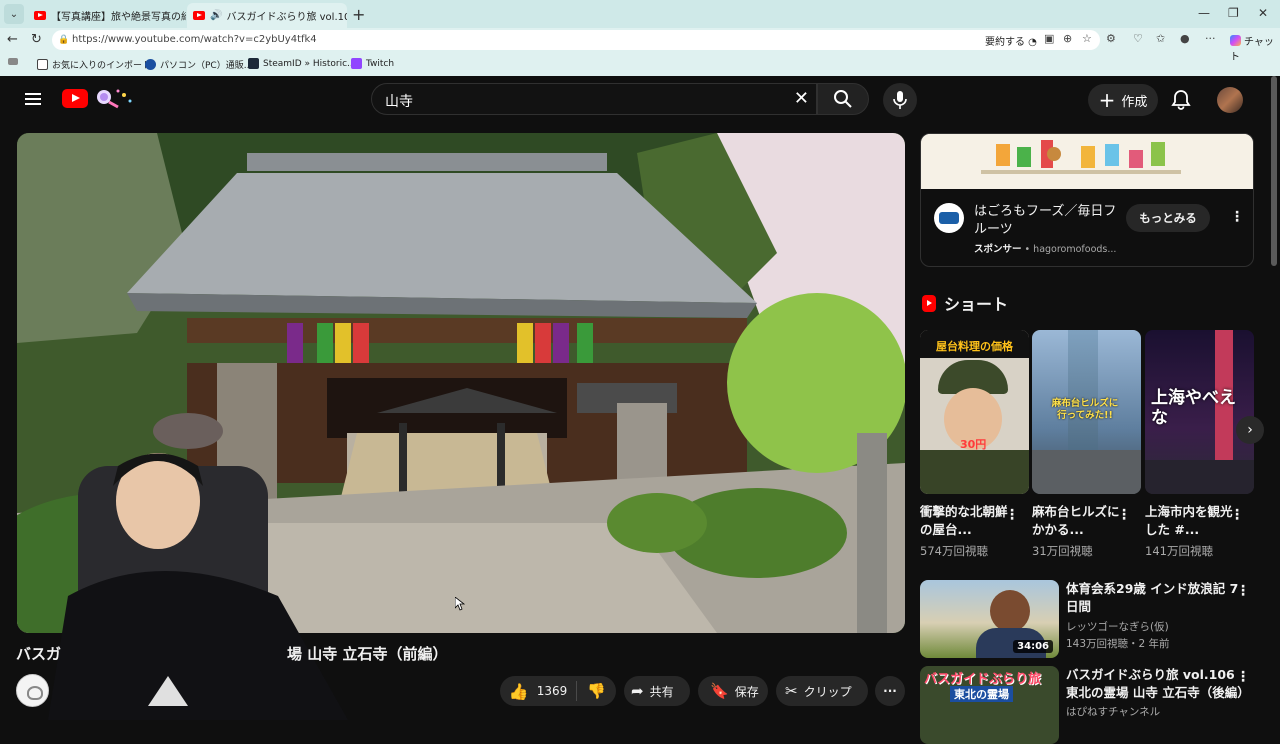 This screenshot has width=1280, height=744. I want to click on price-overlay: 30円, so click(973, 444).